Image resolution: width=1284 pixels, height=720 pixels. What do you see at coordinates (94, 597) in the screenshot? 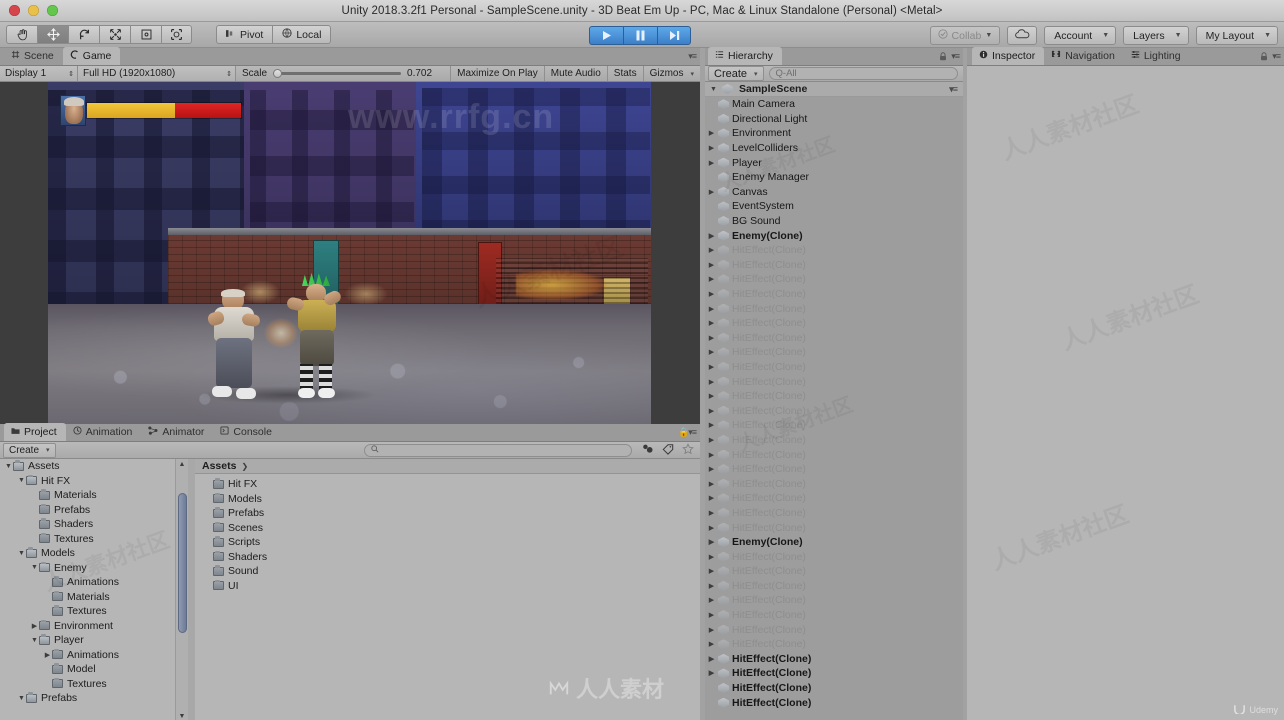
I see `project-tree-row: Materials` at bounding box center [94, 597].